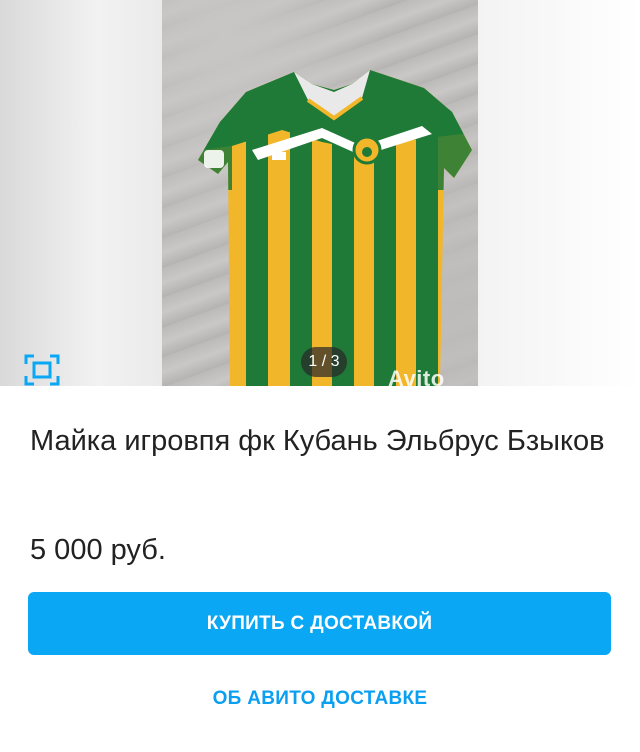 This screenshot has width=640, height=752. Describe the element at coordinates (42, 370) in the screenshot. I see `fullscreen-icon` at that location.